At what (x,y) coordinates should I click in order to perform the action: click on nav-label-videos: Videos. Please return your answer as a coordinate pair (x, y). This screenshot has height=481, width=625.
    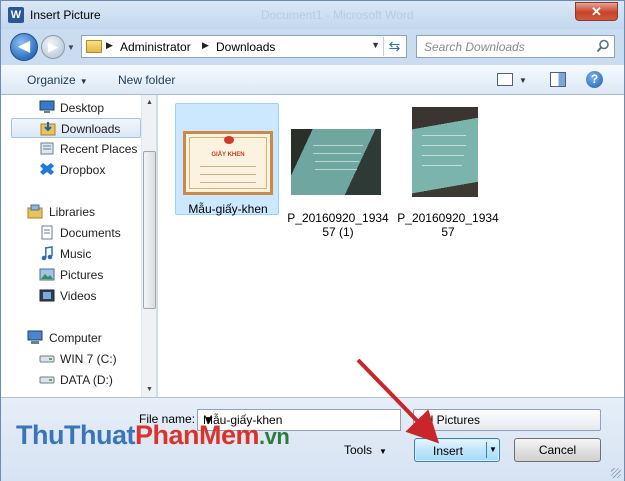
    Looking at the image, I should click on (78, 296).